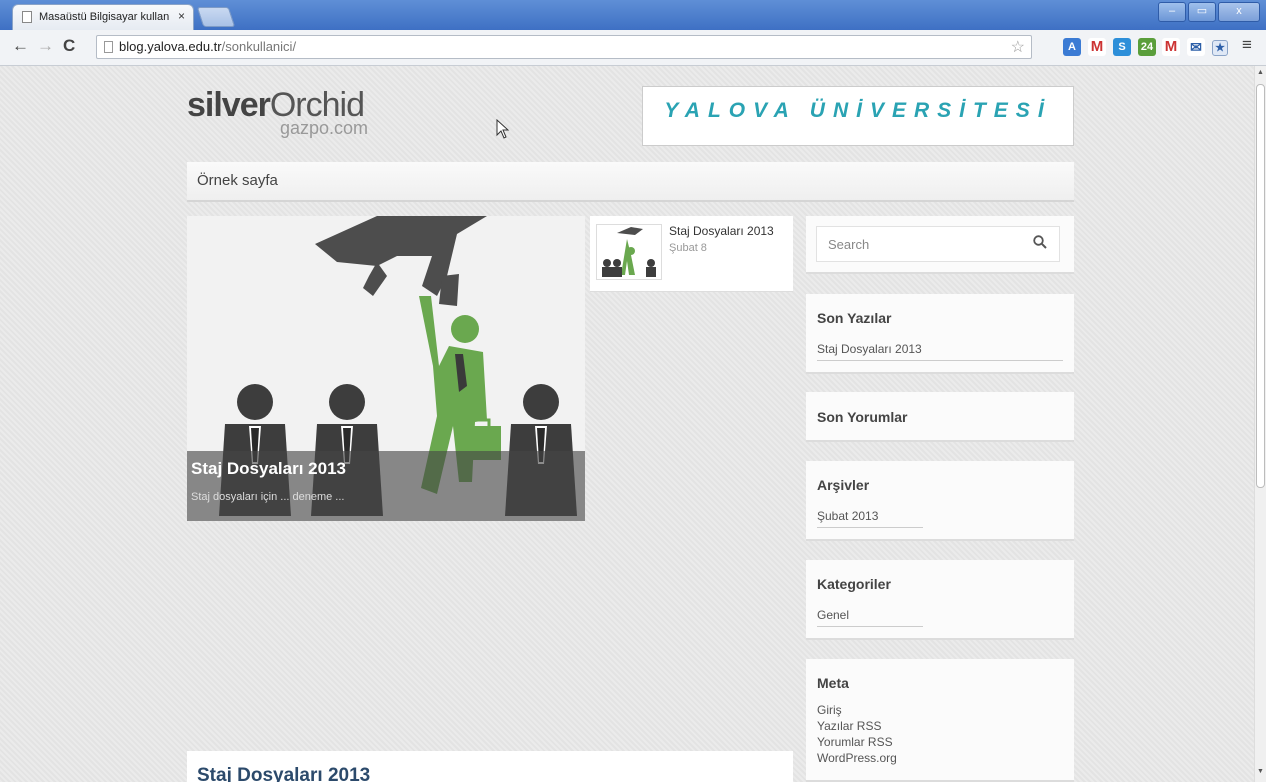 This screenshot has width=1266, height=782. I want to click on bookmark-star-icon: ☆, so click(1018, 47).